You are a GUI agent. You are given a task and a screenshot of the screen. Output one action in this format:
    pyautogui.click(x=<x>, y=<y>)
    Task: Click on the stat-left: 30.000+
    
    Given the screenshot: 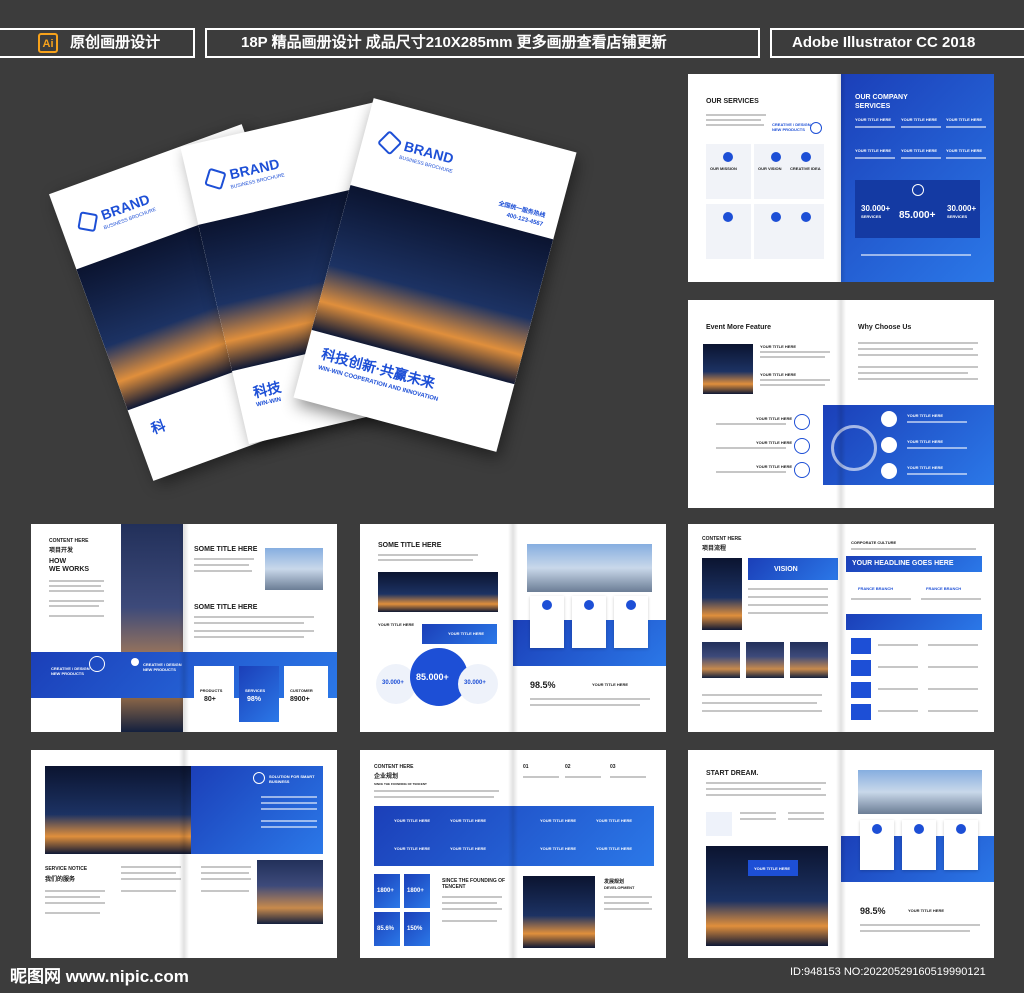 What is the action you would take?
    pyautogui.click(x=876, y=208)
    